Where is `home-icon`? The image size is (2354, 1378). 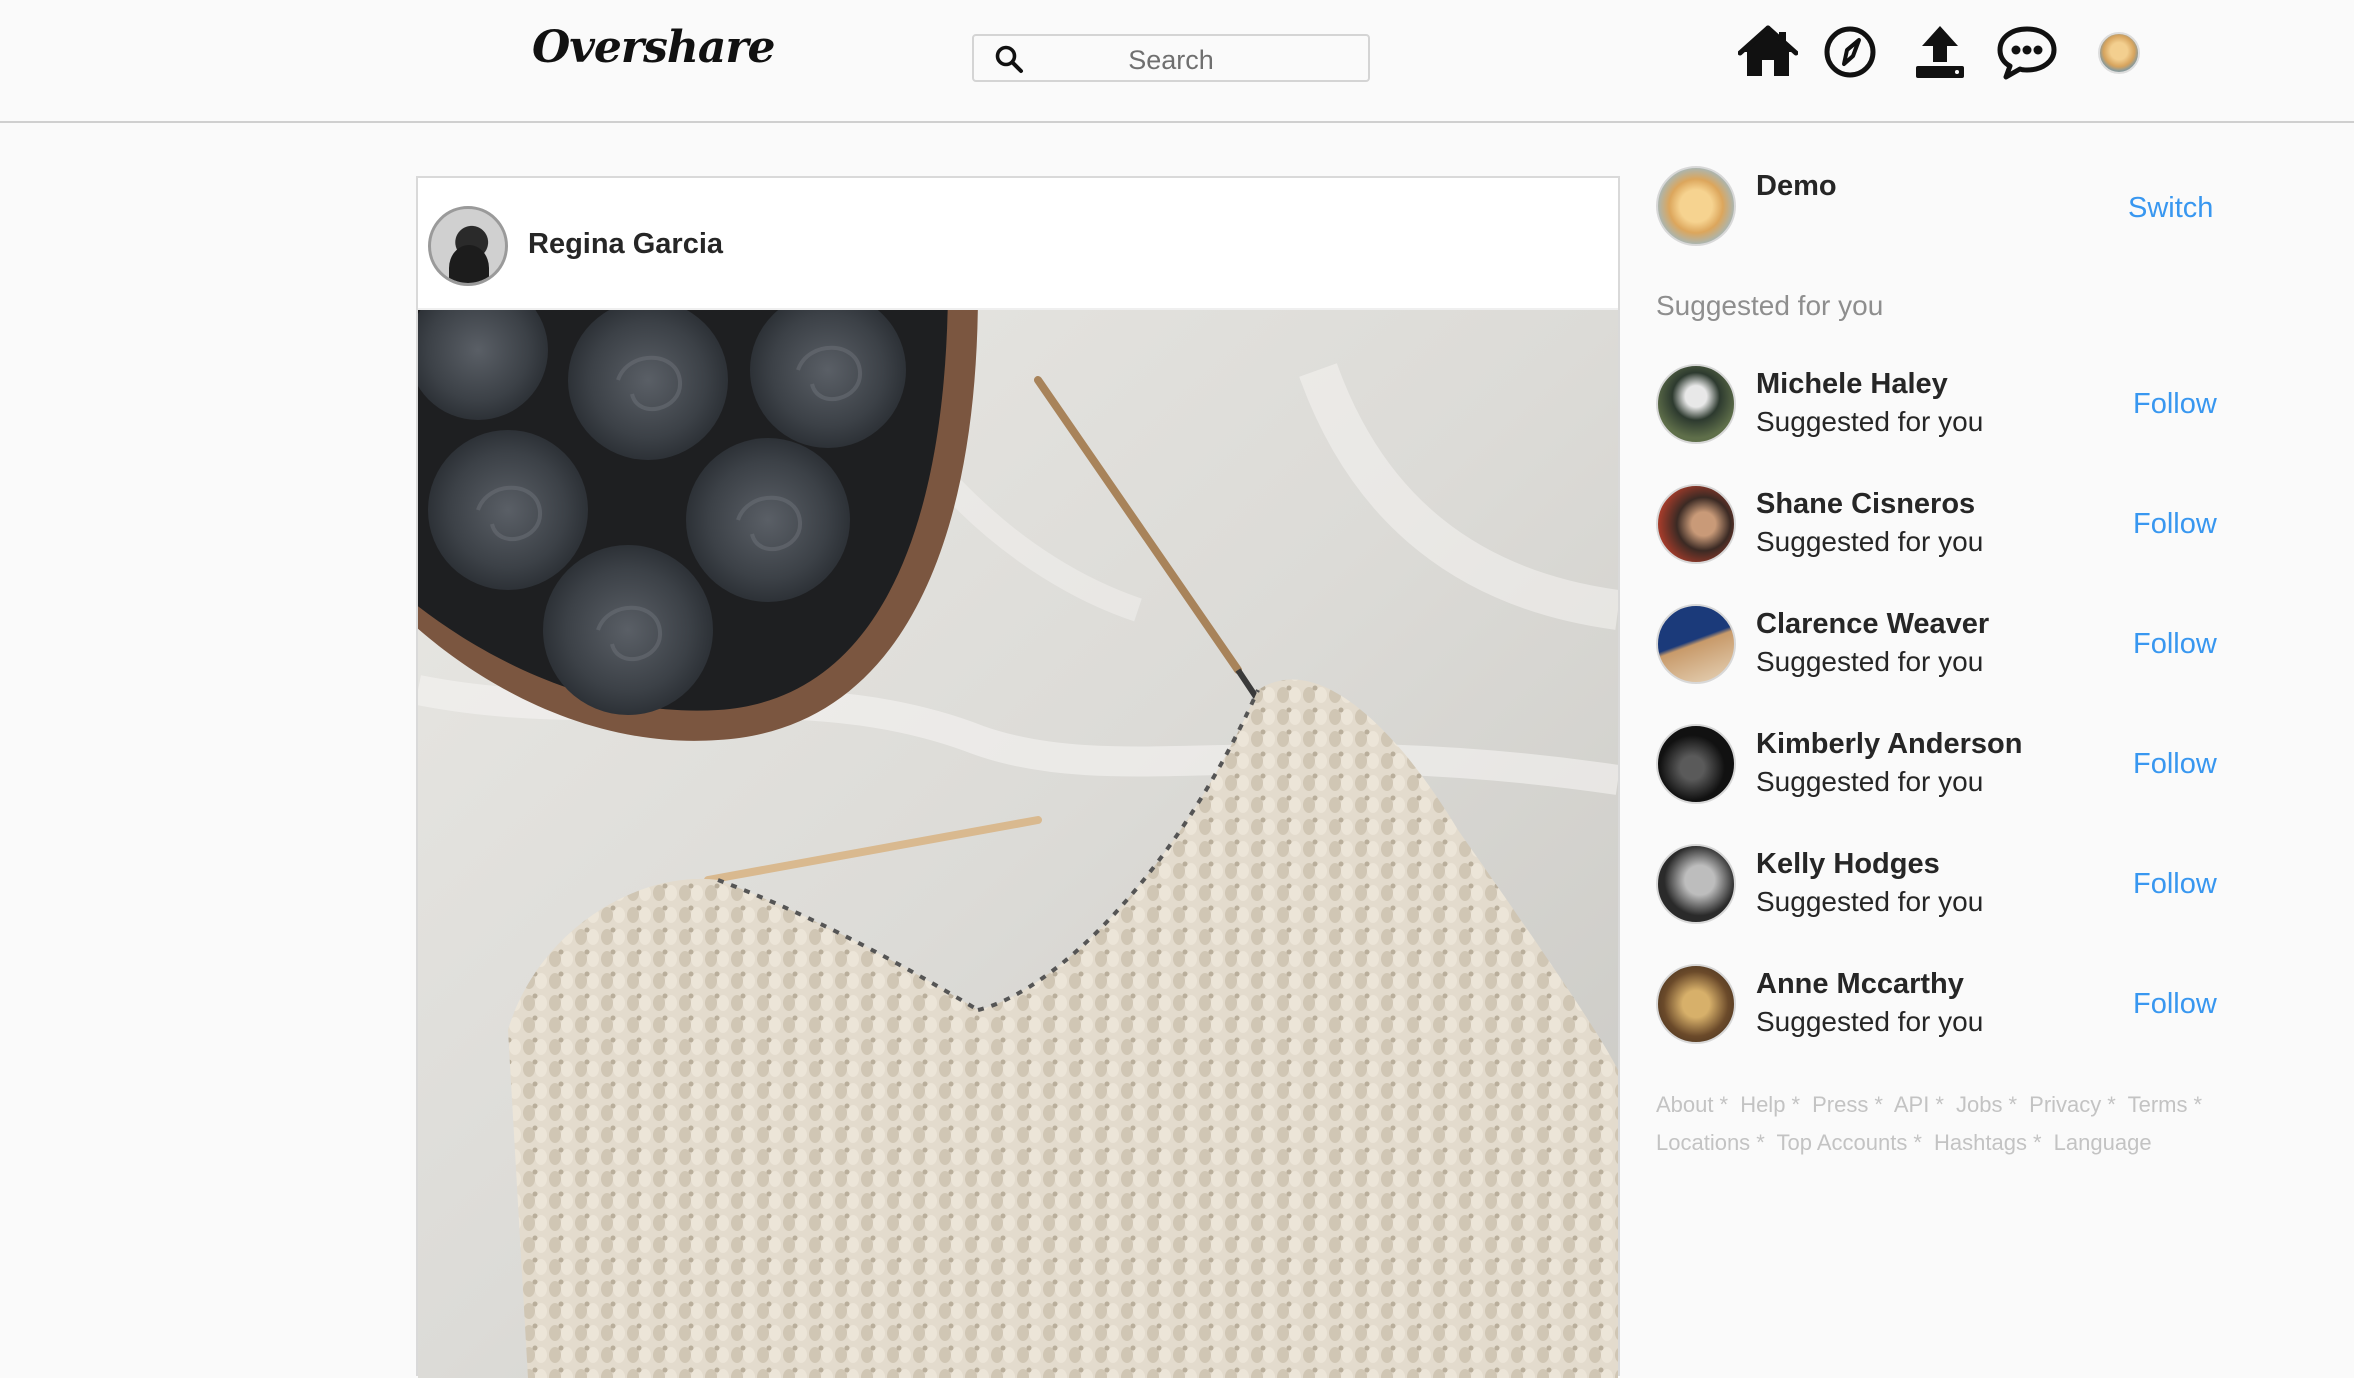 home-icon is located at coordinates (1768, 52).